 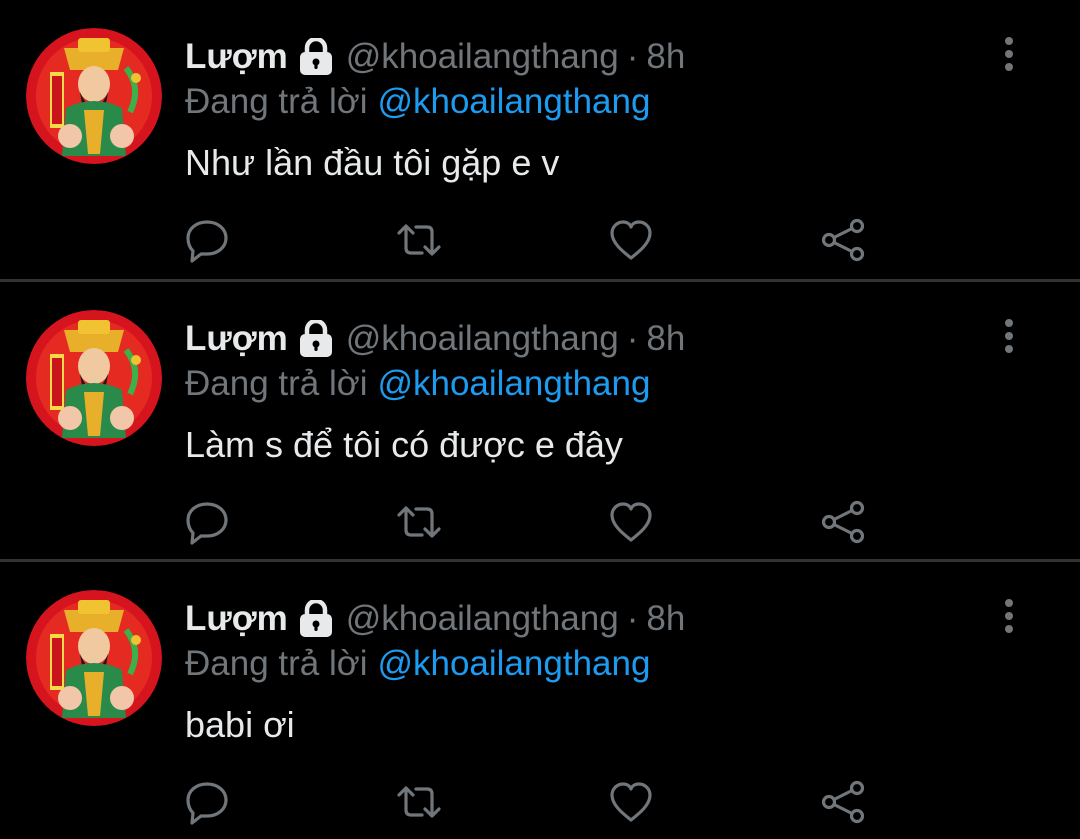 What do you see at coordinates (404, 444) in the screenshot?
I see `tweet-text: Làm s để tôi có được e đây` at bounding box center [404, 444].